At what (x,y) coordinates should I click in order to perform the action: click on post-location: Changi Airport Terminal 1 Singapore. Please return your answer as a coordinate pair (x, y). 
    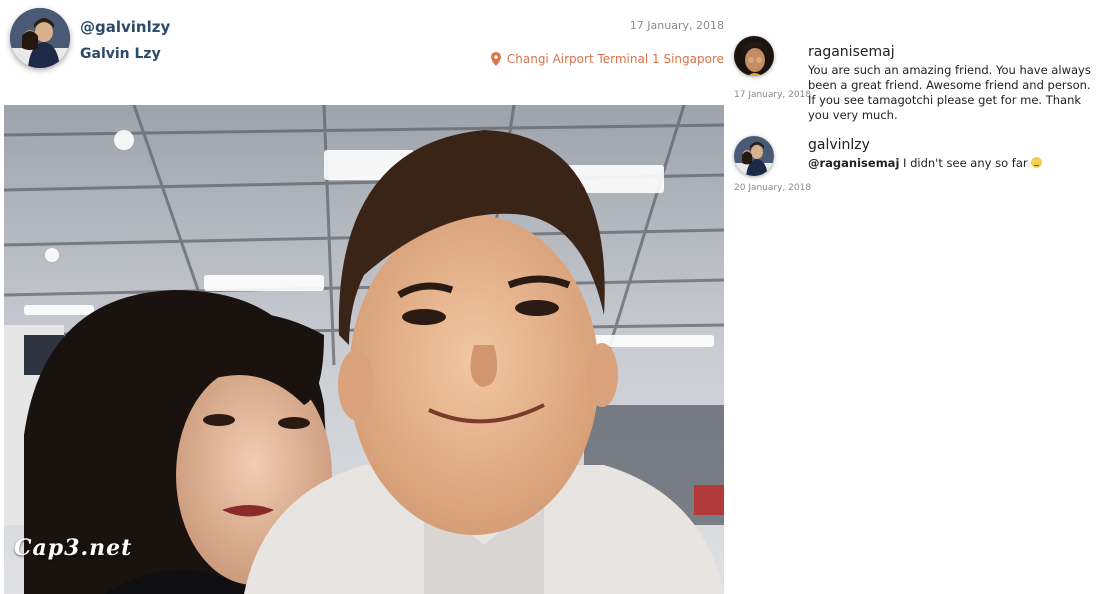
    Looking at the image, I should click on (607, 59).